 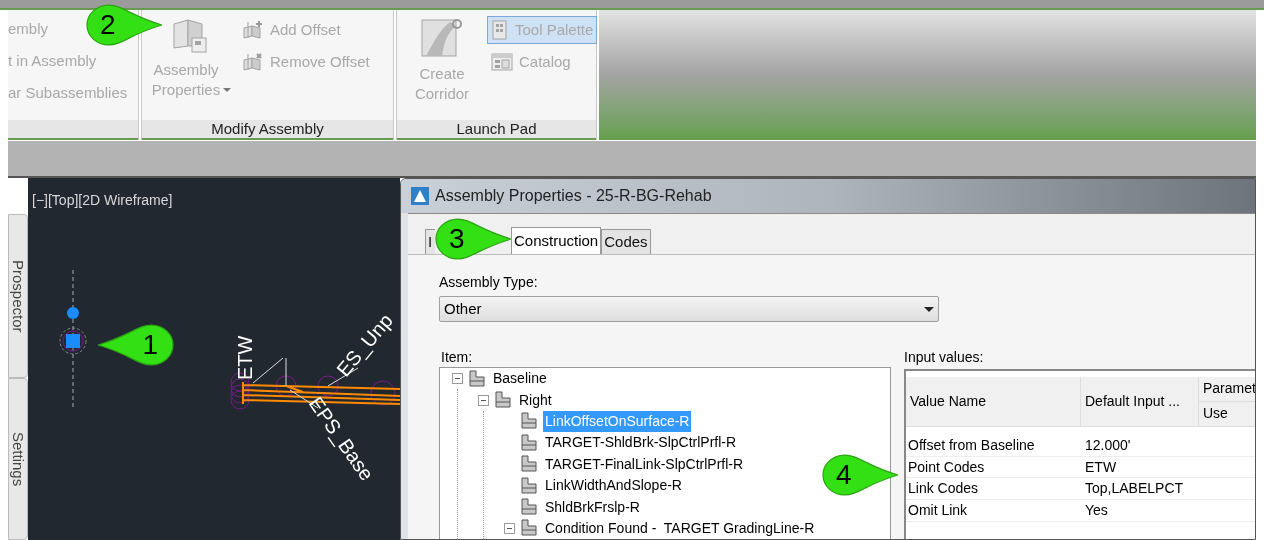 What do you see at coordinates (102, 200) in the screenshot?
I see `viewport-label: [−][Top][2D Wireframe]` at bounding box center [102, 200].